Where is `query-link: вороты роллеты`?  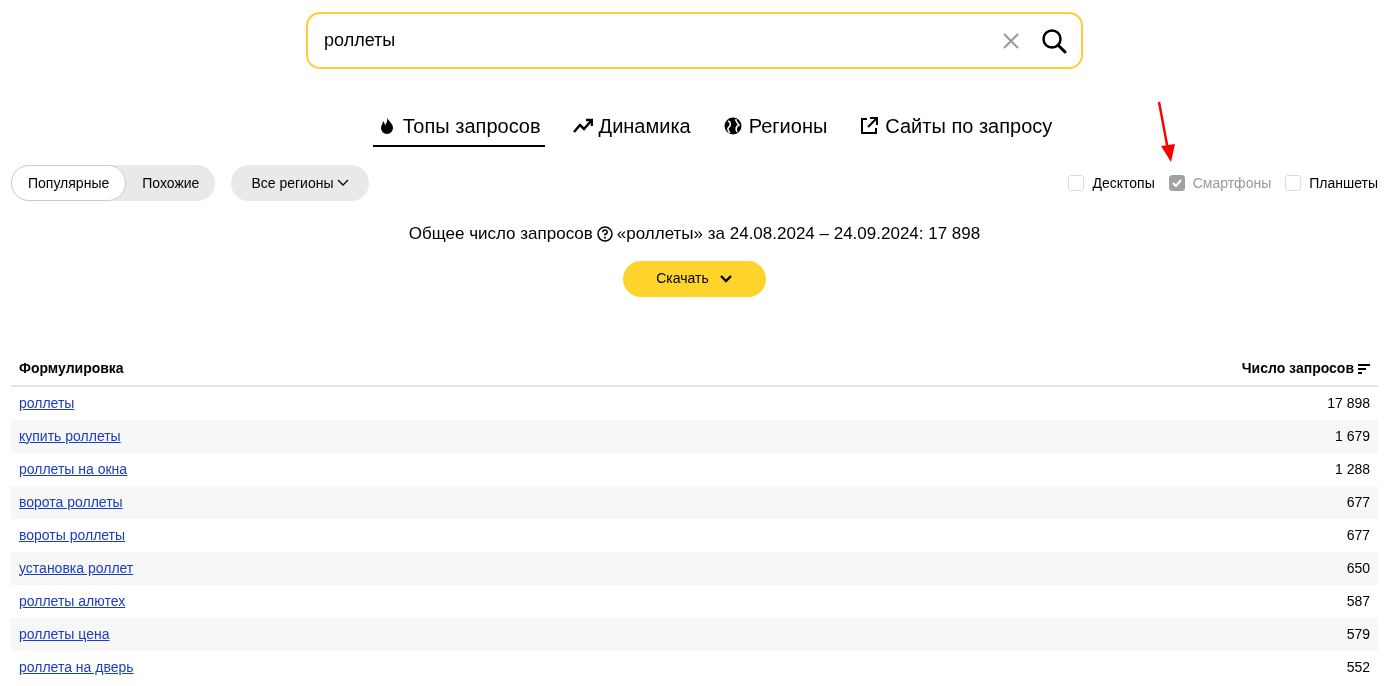
query-link: вороты роллеты is located at coordinates (72, 535).